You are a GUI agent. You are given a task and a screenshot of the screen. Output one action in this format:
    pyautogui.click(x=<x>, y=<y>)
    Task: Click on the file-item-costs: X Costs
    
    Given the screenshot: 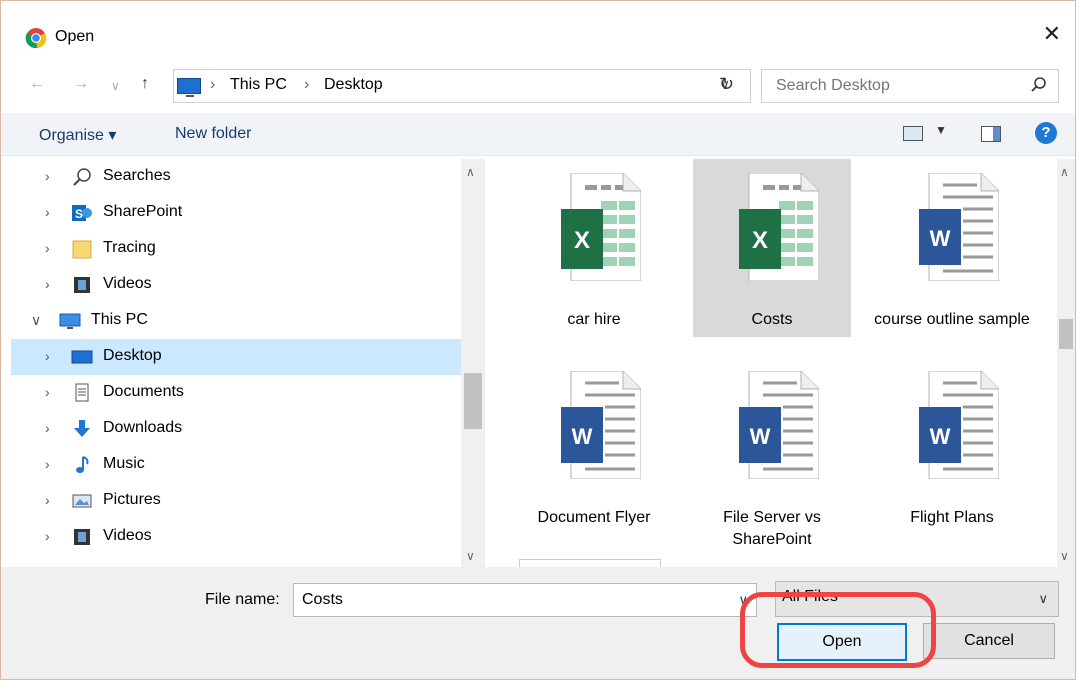 What is the action you would take?
    pyautogui.click(x=772, y=248)
    